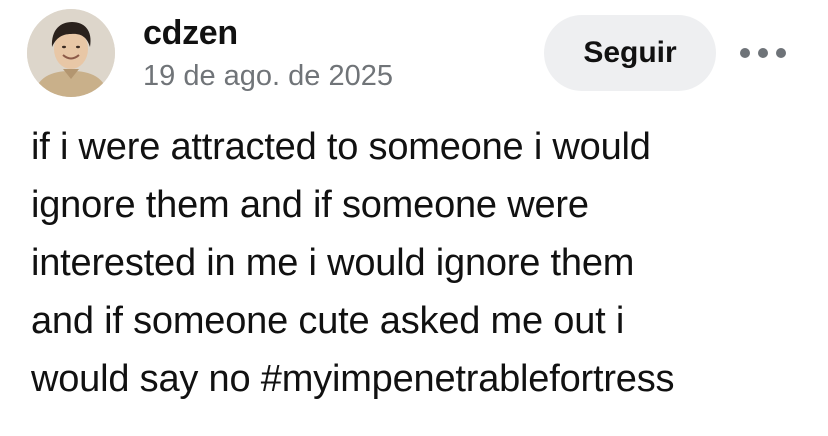  What do you see at coordinates (268, 76) in the screenshot?
I see `post-date: 19 de ago. de 2025` at bounding box center [268, 76].